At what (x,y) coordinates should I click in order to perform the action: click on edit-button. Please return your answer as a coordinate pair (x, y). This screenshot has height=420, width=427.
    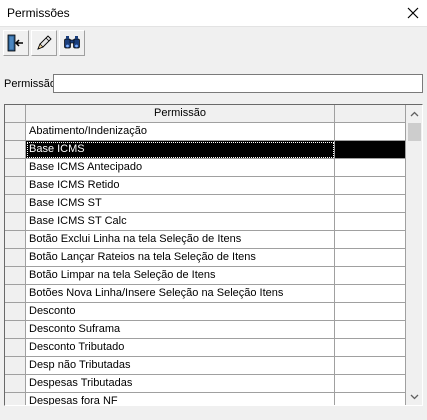
    Looking at the image, I should click on (44, 43).